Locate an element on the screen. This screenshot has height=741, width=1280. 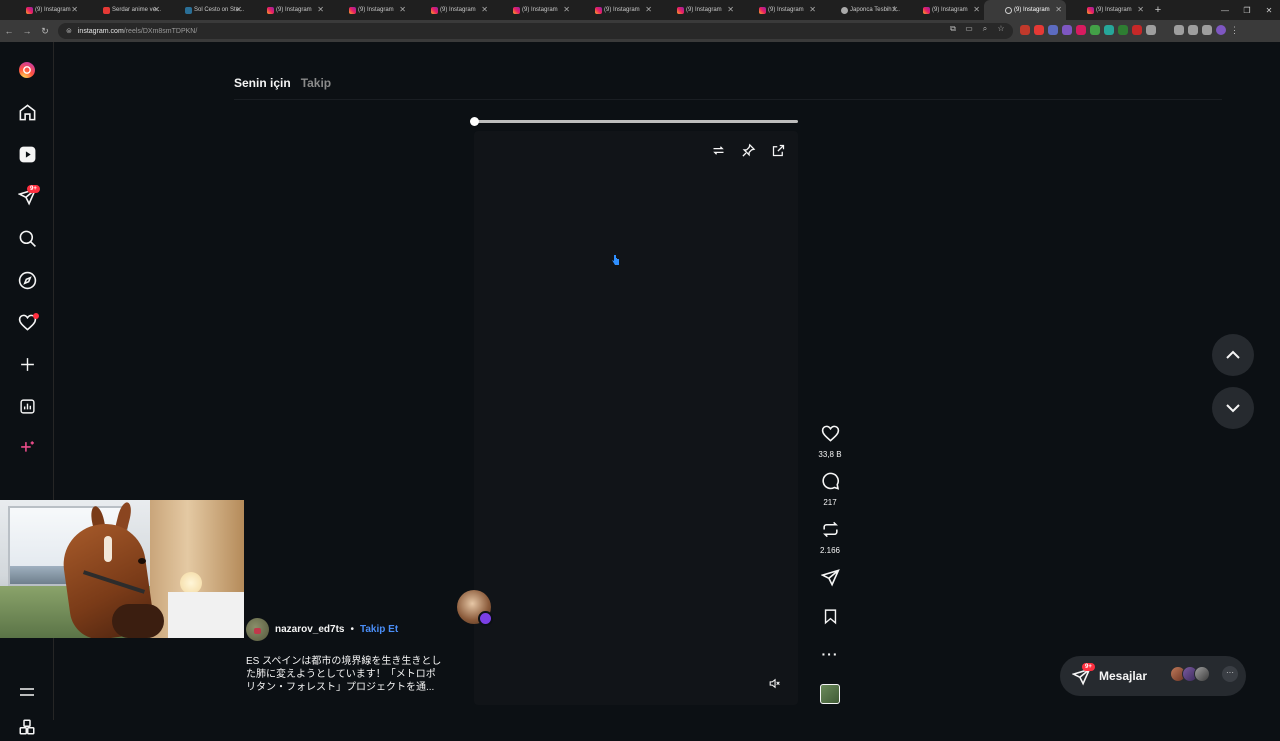
browser-menu-icon: ⋮ is located at coordinates (1234, 30).